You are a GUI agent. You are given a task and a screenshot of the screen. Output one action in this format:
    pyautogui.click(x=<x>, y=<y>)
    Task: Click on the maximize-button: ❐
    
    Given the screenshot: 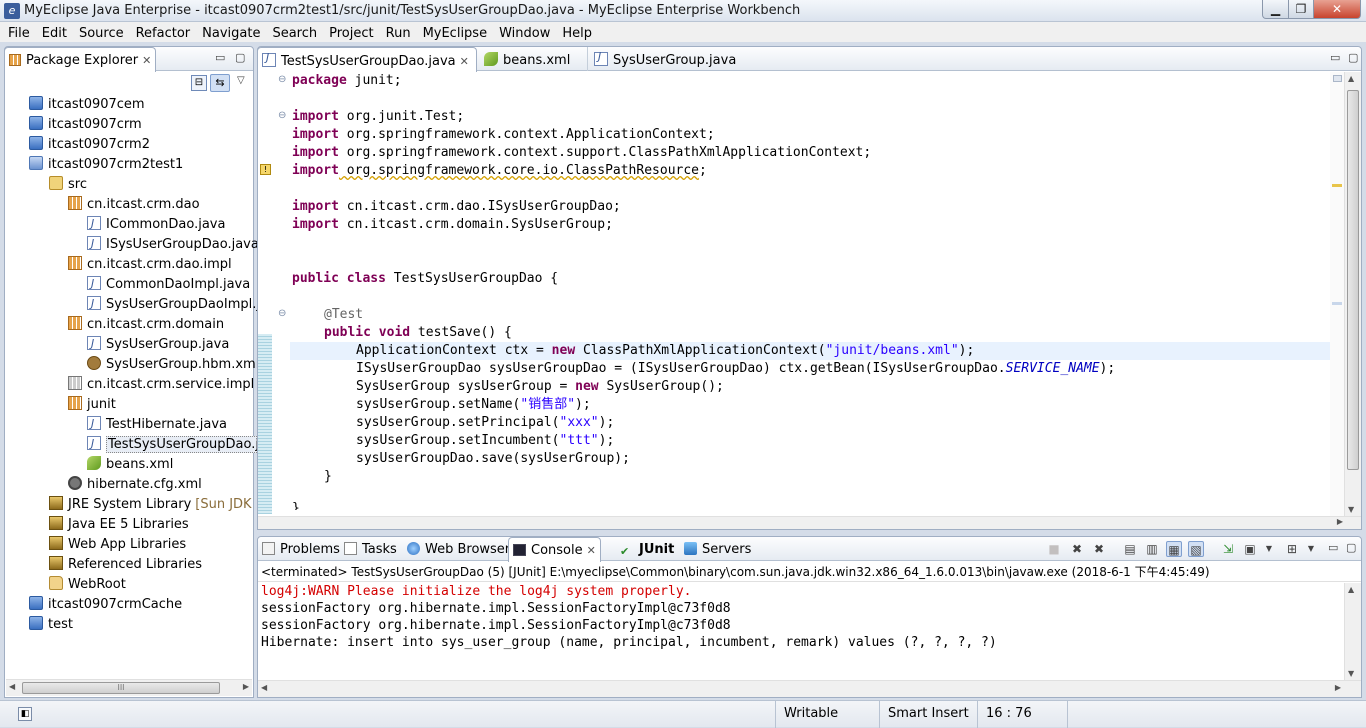 What is the action you would take?
    pyautogui.click(x=1301, y=9)
    